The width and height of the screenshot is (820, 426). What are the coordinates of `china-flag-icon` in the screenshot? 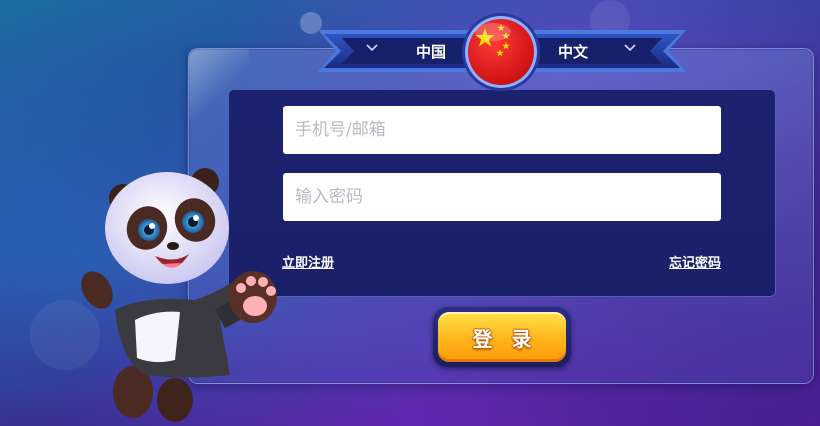 It's located at (501, 52).